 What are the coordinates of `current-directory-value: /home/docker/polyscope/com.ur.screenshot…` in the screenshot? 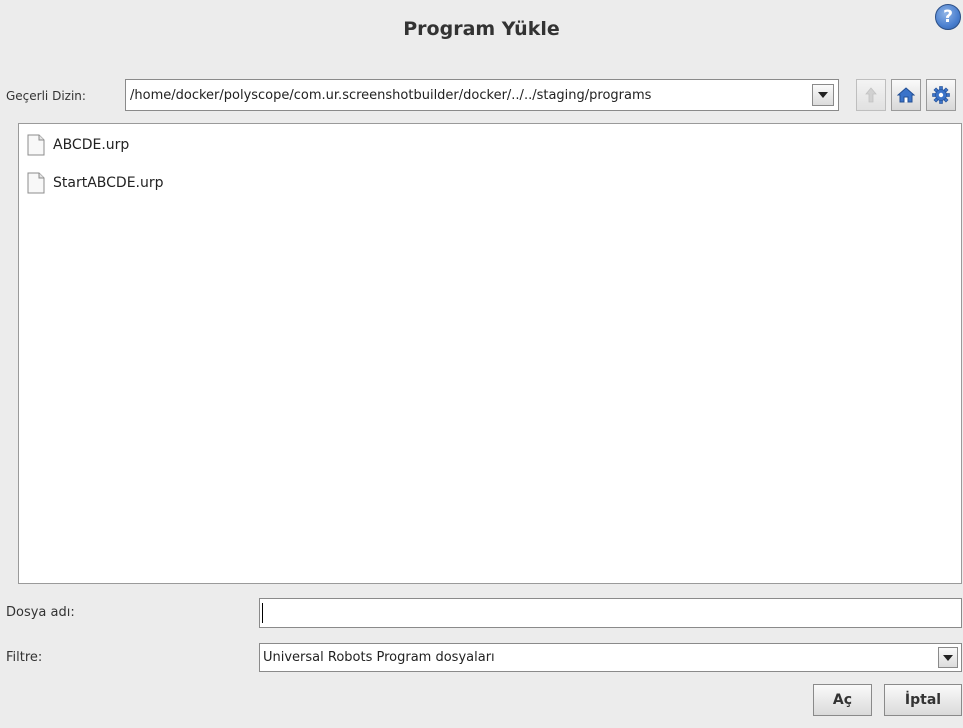 It's located at (391, 95).